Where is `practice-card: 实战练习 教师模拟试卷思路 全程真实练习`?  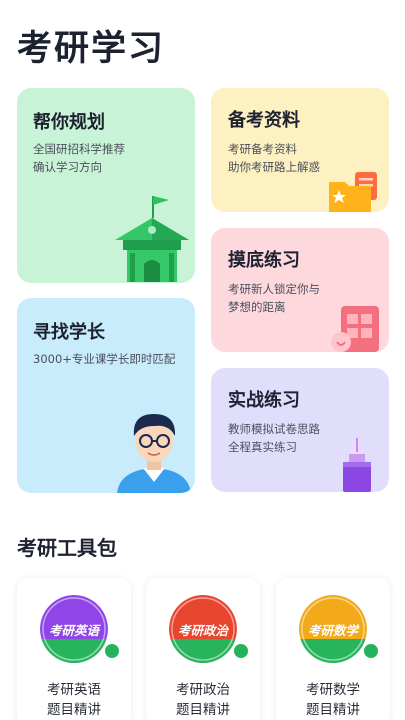 practice-card: 实战练习 教师模拟试卷思路 全程真实练习 is located at coordinates (300, 430).